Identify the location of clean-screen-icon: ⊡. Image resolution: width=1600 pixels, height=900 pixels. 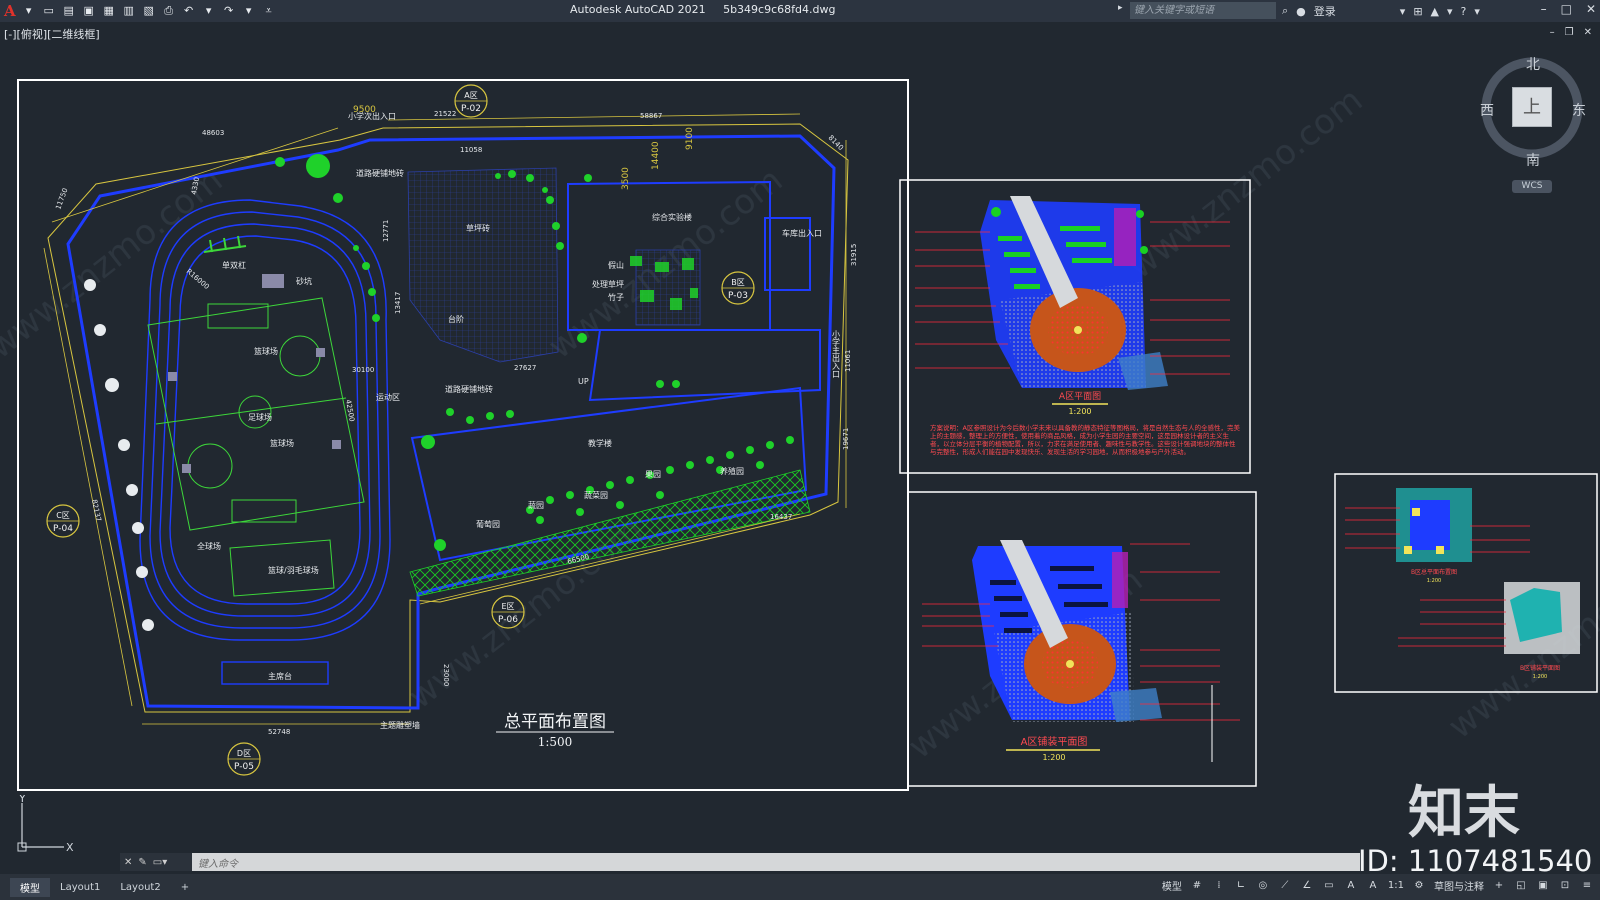
(1565, 886).